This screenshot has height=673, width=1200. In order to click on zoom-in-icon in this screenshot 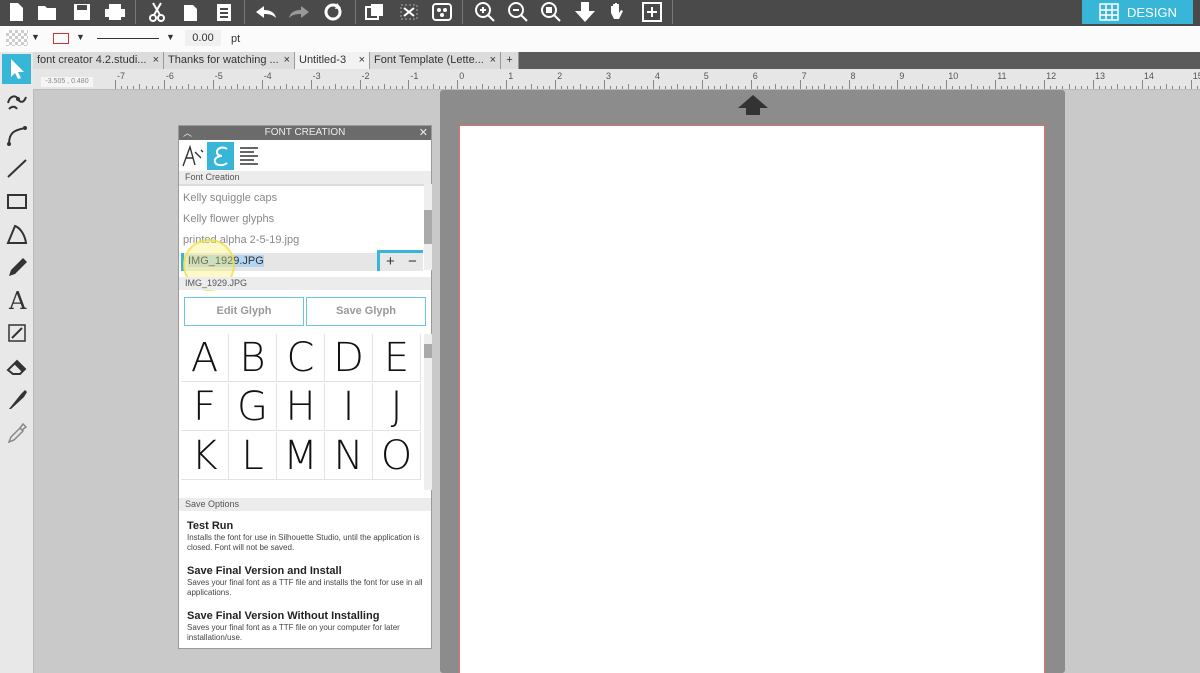, I will do `click(485, 12)`.